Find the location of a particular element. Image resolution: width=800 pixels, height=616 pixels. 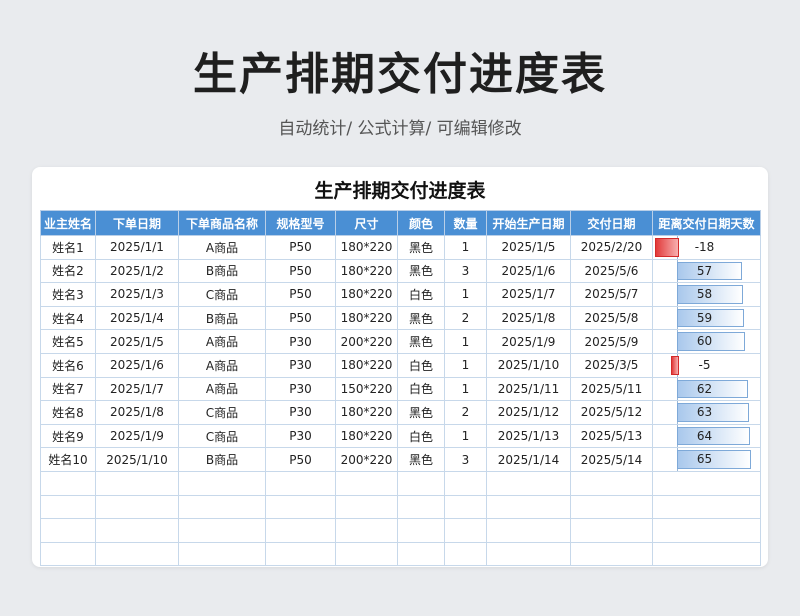

cell-owner-name: 姓名6 is located at coordinates (68, 365).